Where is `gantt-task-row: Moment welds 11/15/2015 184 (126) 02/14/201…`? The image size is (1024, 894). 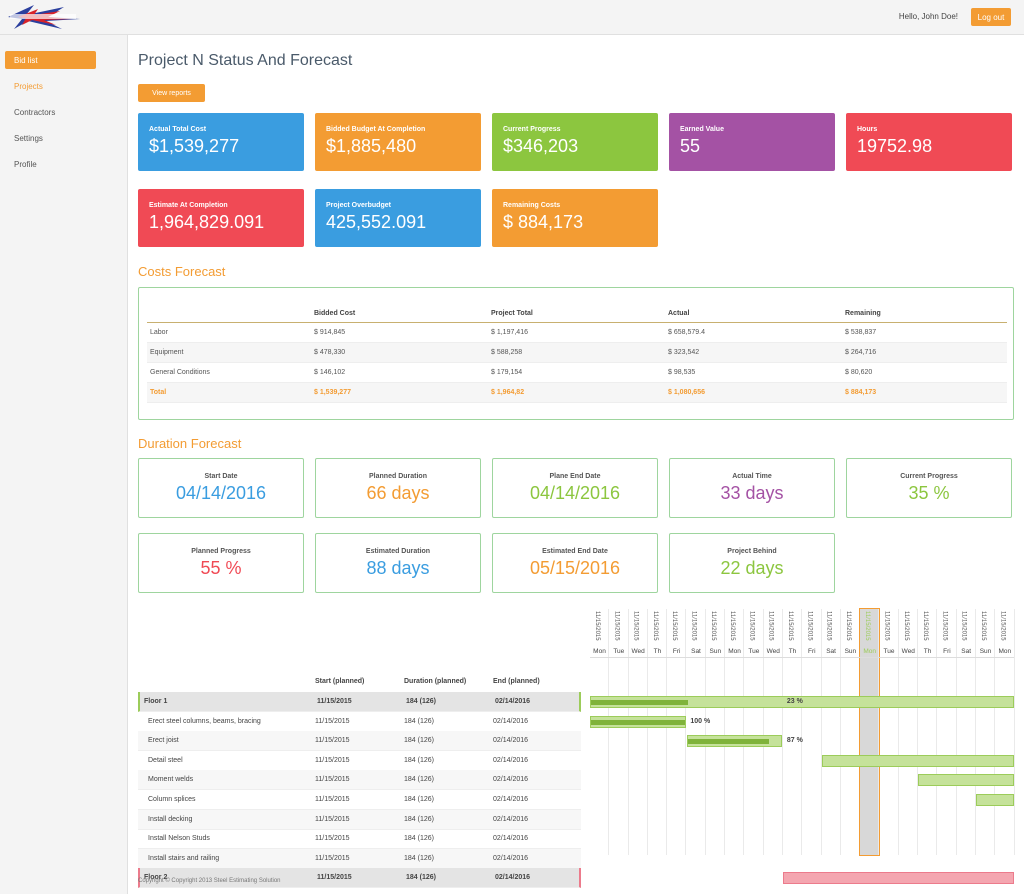
gantt-task-row: Moment welds 11/15/2015 184 (126) 02/14/201… is located at coordinates (359, 780).